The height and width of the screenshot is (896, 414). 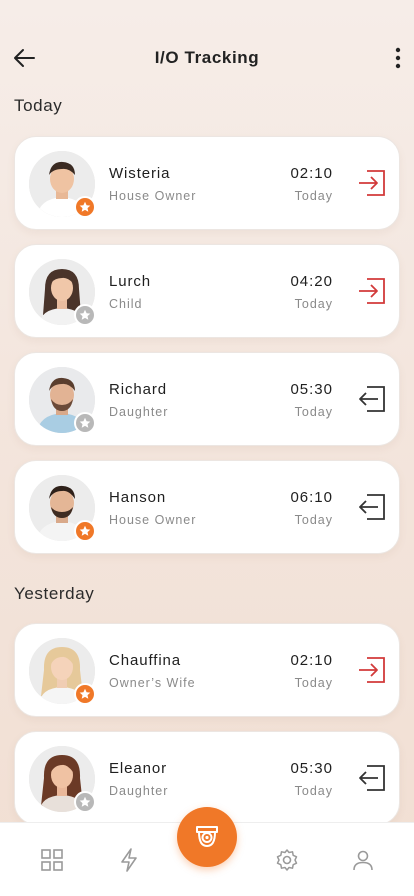 What do you see at coordinates (311, 281) in the screenshot?
I see `entry-time: 04:20` at bounding box center [311, 281].